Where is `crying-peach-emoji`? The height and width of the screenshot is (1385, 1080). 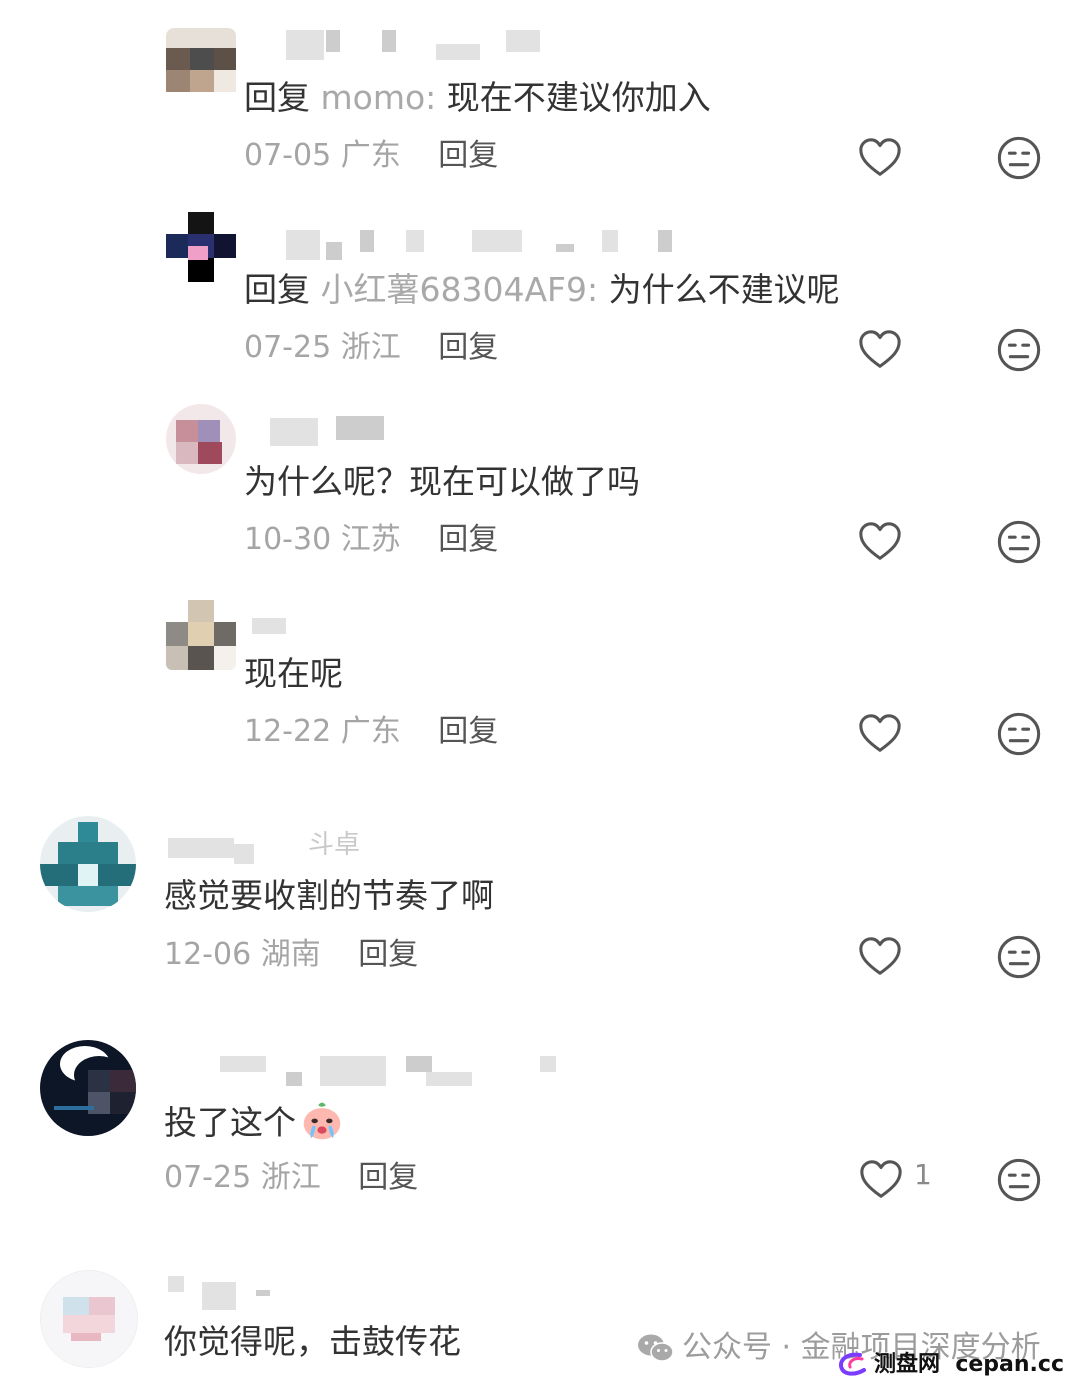 crying-peach-emoji is located at coordinates (322, 1121).